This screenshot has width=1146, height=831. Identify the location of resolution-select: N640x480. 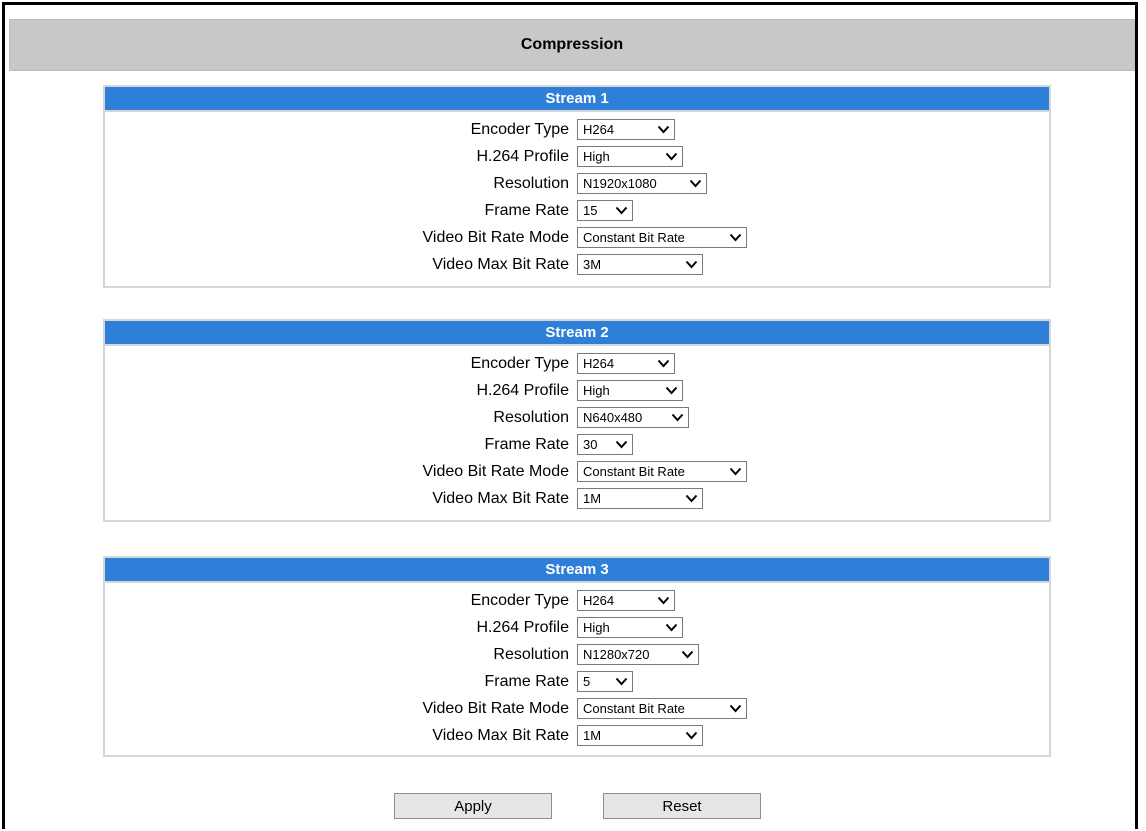
(633, 417).